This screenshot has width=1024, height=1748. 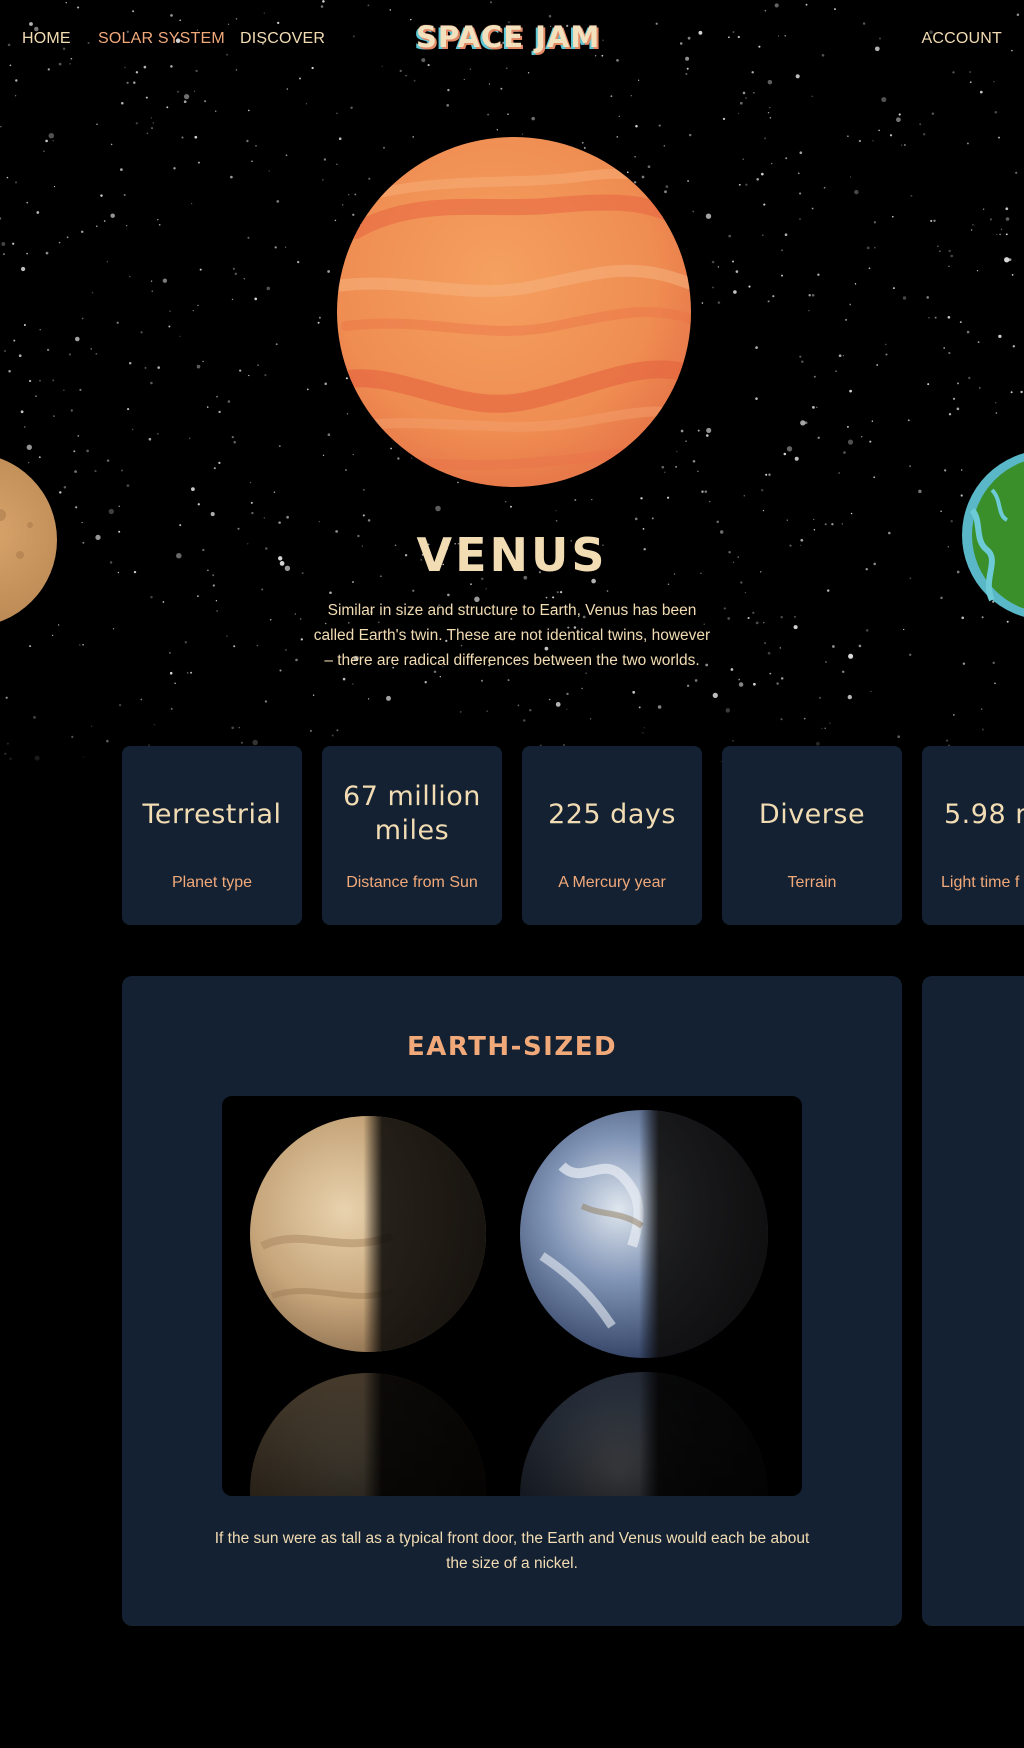 What do you see at coordinates (212, 835) in the screenshot?
I see `stat-card-planet-type: Terrestrial Planet type` at bounding box center [212, 835].